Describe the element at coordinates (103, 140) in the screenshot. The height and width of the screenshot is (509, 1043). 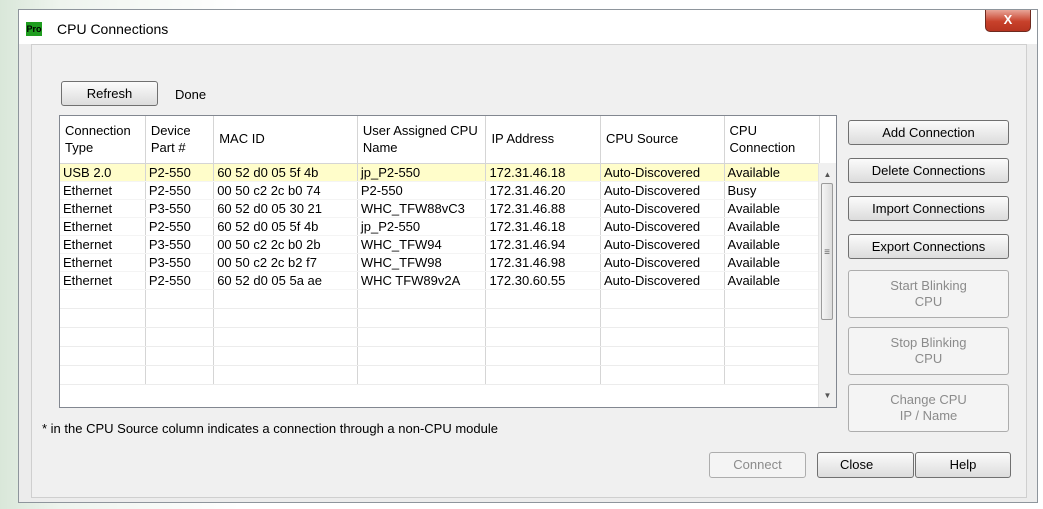
I see `col-connection-type: Connection Type` at that location.